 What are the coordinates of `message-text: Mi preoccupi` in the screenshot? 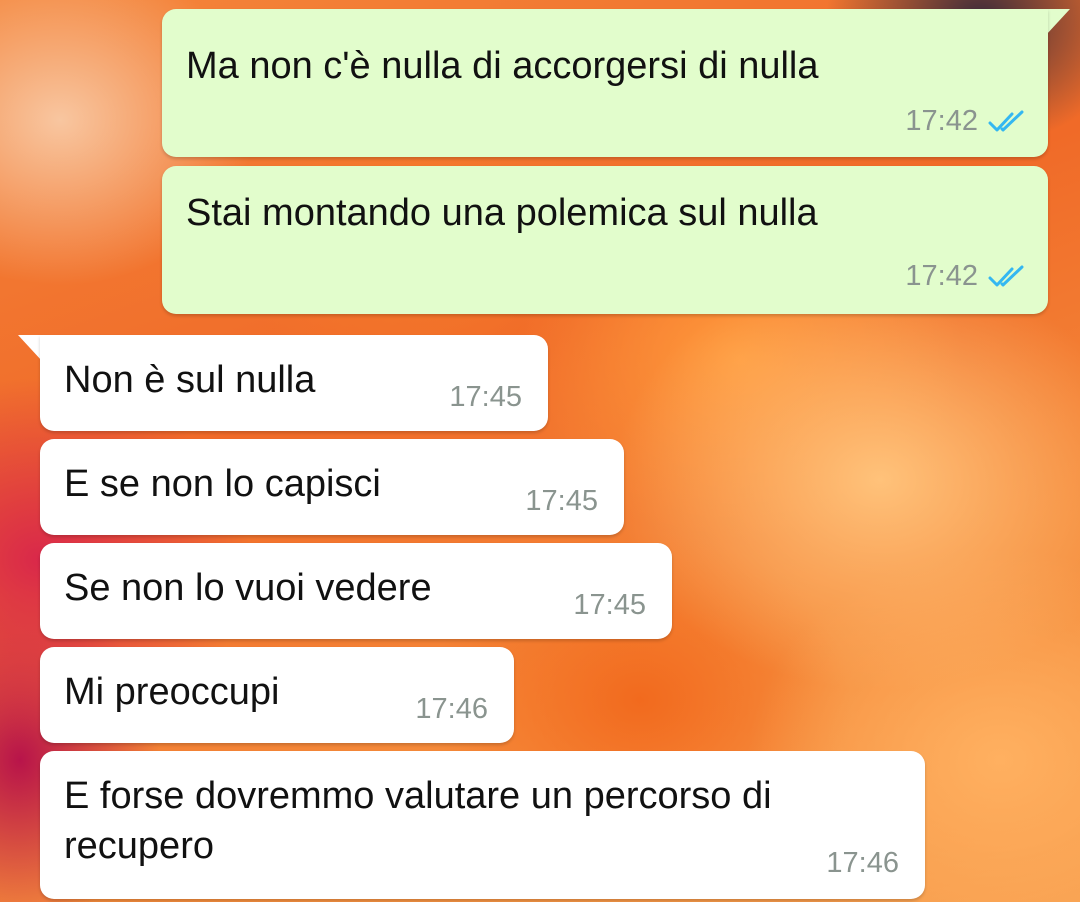 It's located at (172, 692).